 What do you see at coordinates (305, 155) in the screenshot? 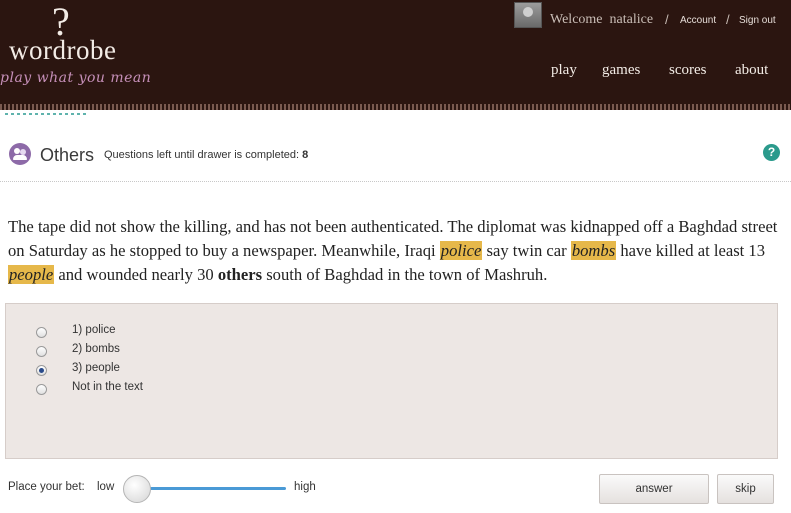
I see `progress-count: 8` at bounding box center [305, 155].